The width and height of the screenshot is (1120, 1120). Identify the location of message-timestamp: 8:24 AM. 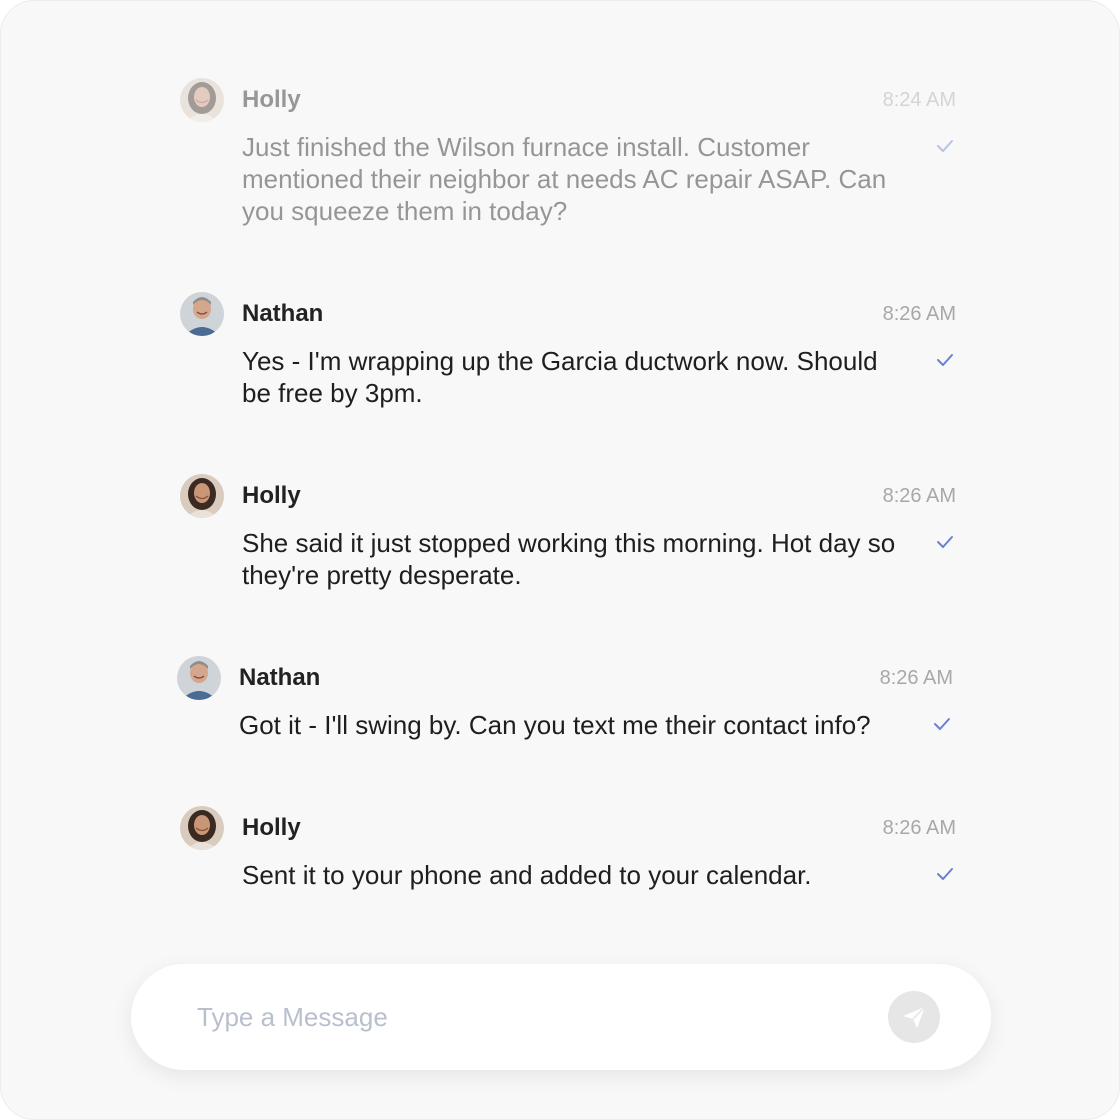
(919, 100).